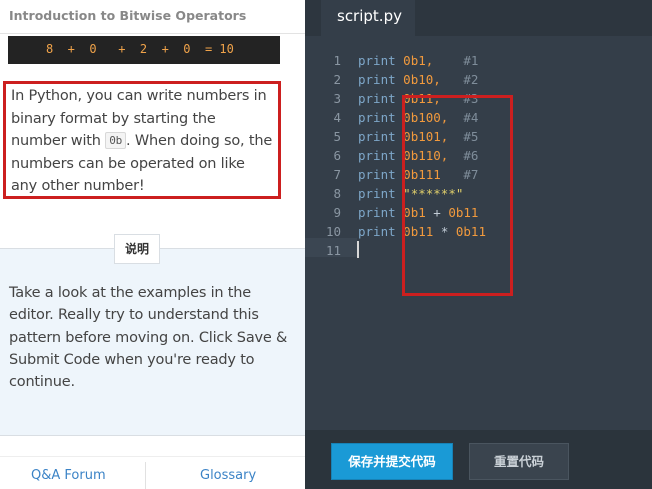 This screenshot has width=652, height=489. I want to click on line-number: 10, so click(333, 231).